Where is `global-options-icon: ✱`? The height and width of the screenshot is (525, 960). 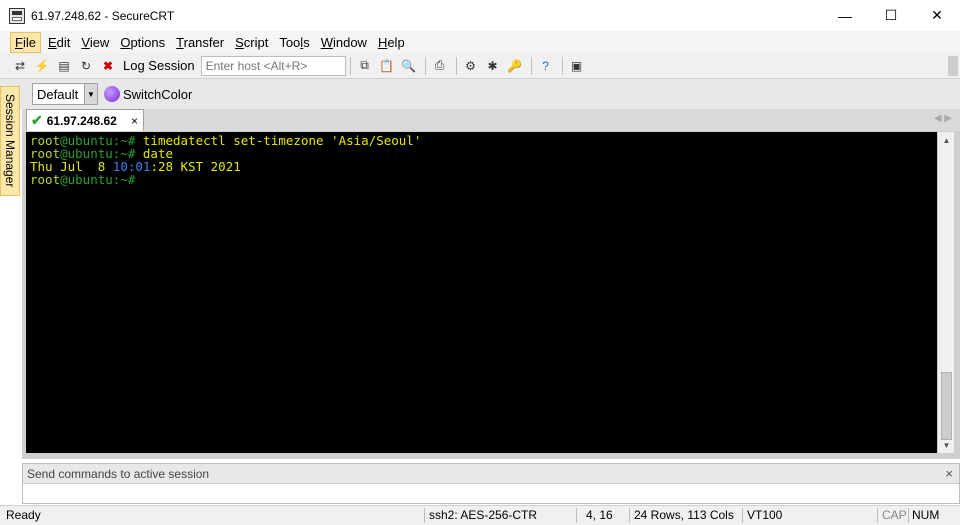
global-options-icon: ✱ is located at coordinates (493, 66).